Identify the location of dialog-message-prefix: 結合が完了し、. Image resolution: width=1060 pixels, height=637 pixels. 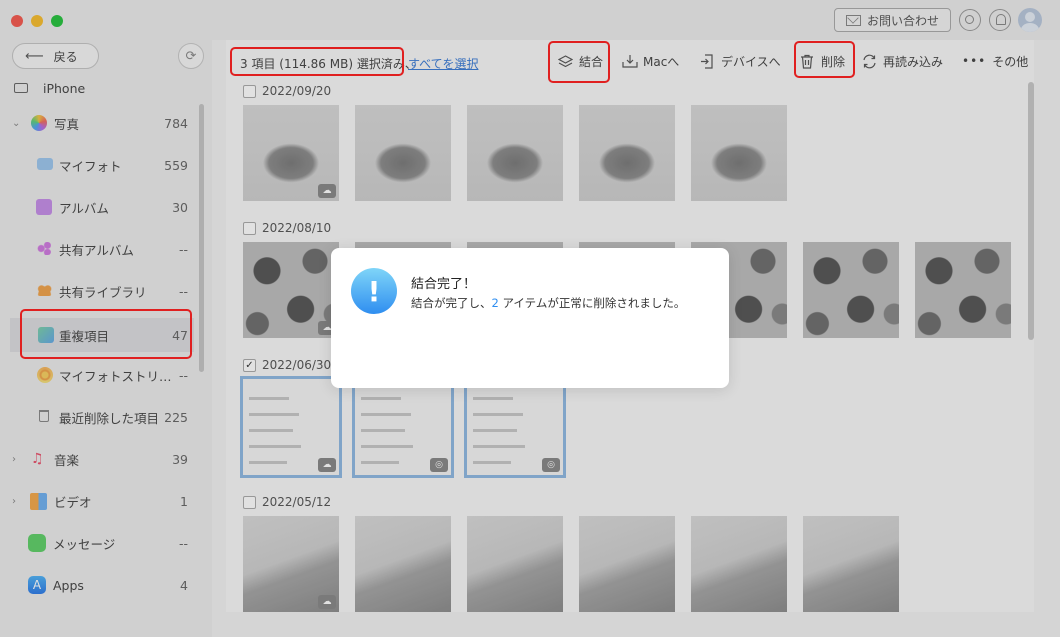
(451, 303).